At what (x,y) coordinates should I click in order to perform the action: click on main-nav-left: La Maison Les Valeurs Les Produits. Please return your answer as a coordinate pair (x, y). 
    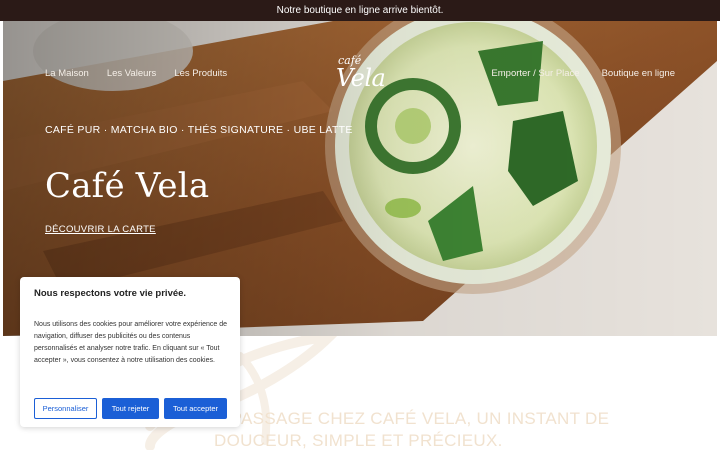
    Looking at the image, I should click on (136, 73).